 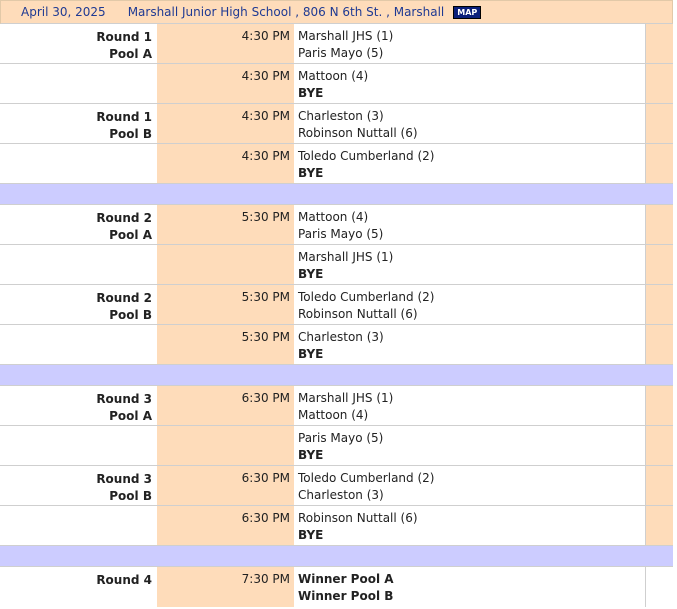 What do you see at coordinates (469, 43) in the screenshot?
I see `teams-cell: Marshall JHS (1) Paris Mayo (5)` at bounding box center [469, 43].